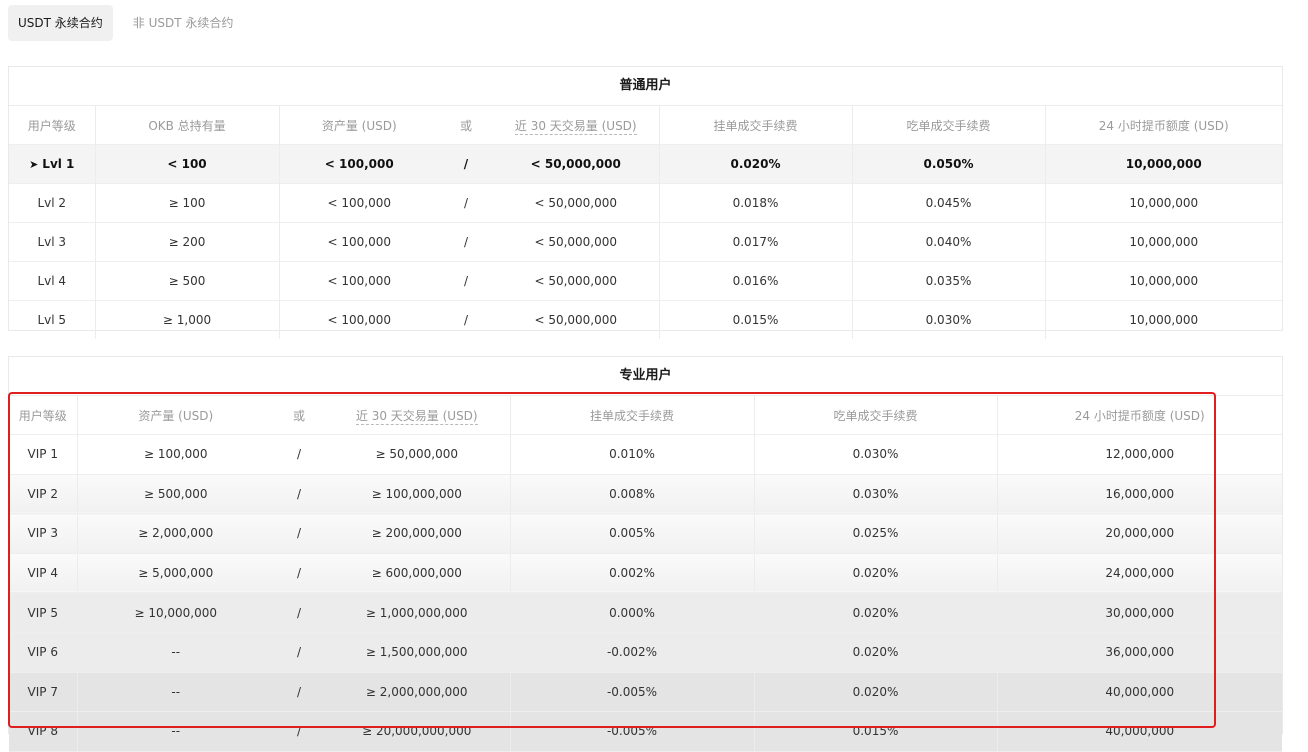  I want to click on cell-volume-30d: ≥ 20,000,000,000, so click(417, 731).